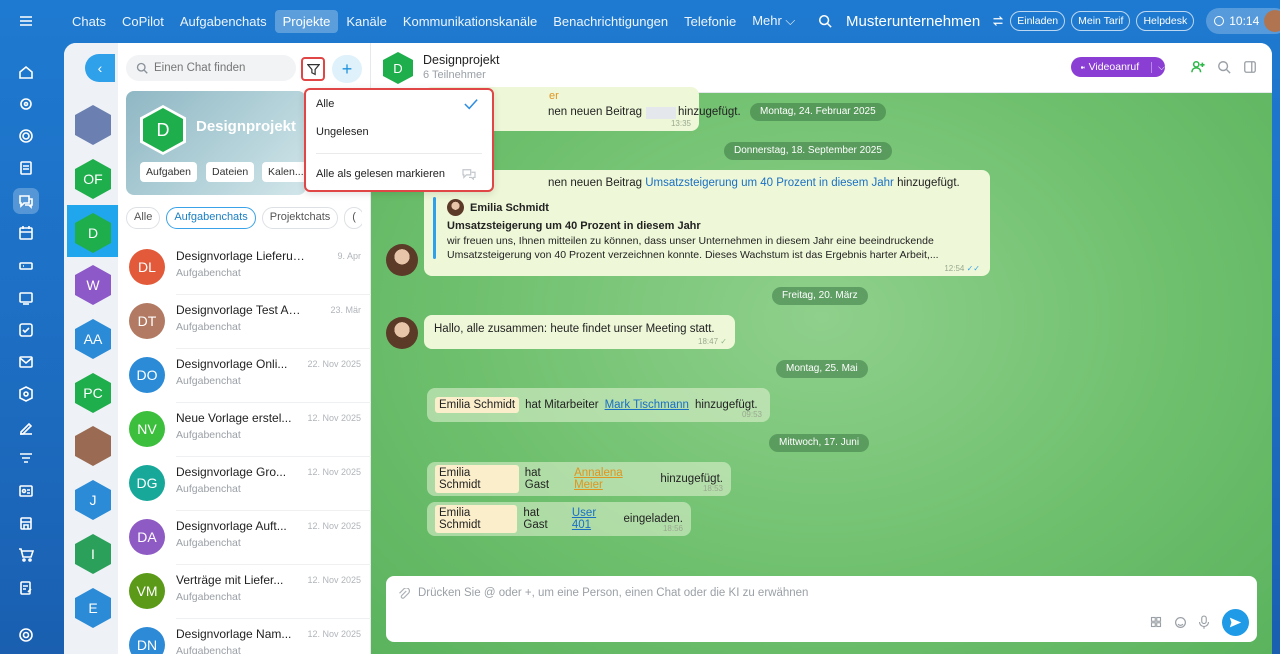  What do you see at coordinates (353, 218) in the screenshot?
I see `tab-more: (` at bounding box center [353, 218].